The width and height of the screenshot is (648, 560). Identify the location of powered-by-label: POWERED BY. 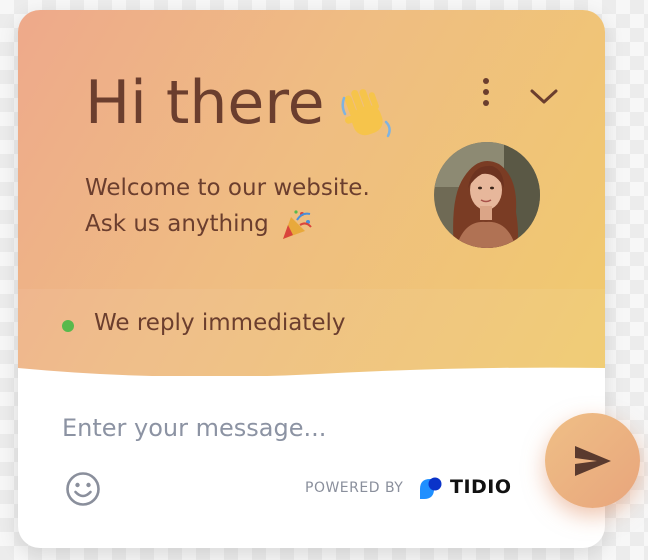
(354, 488).